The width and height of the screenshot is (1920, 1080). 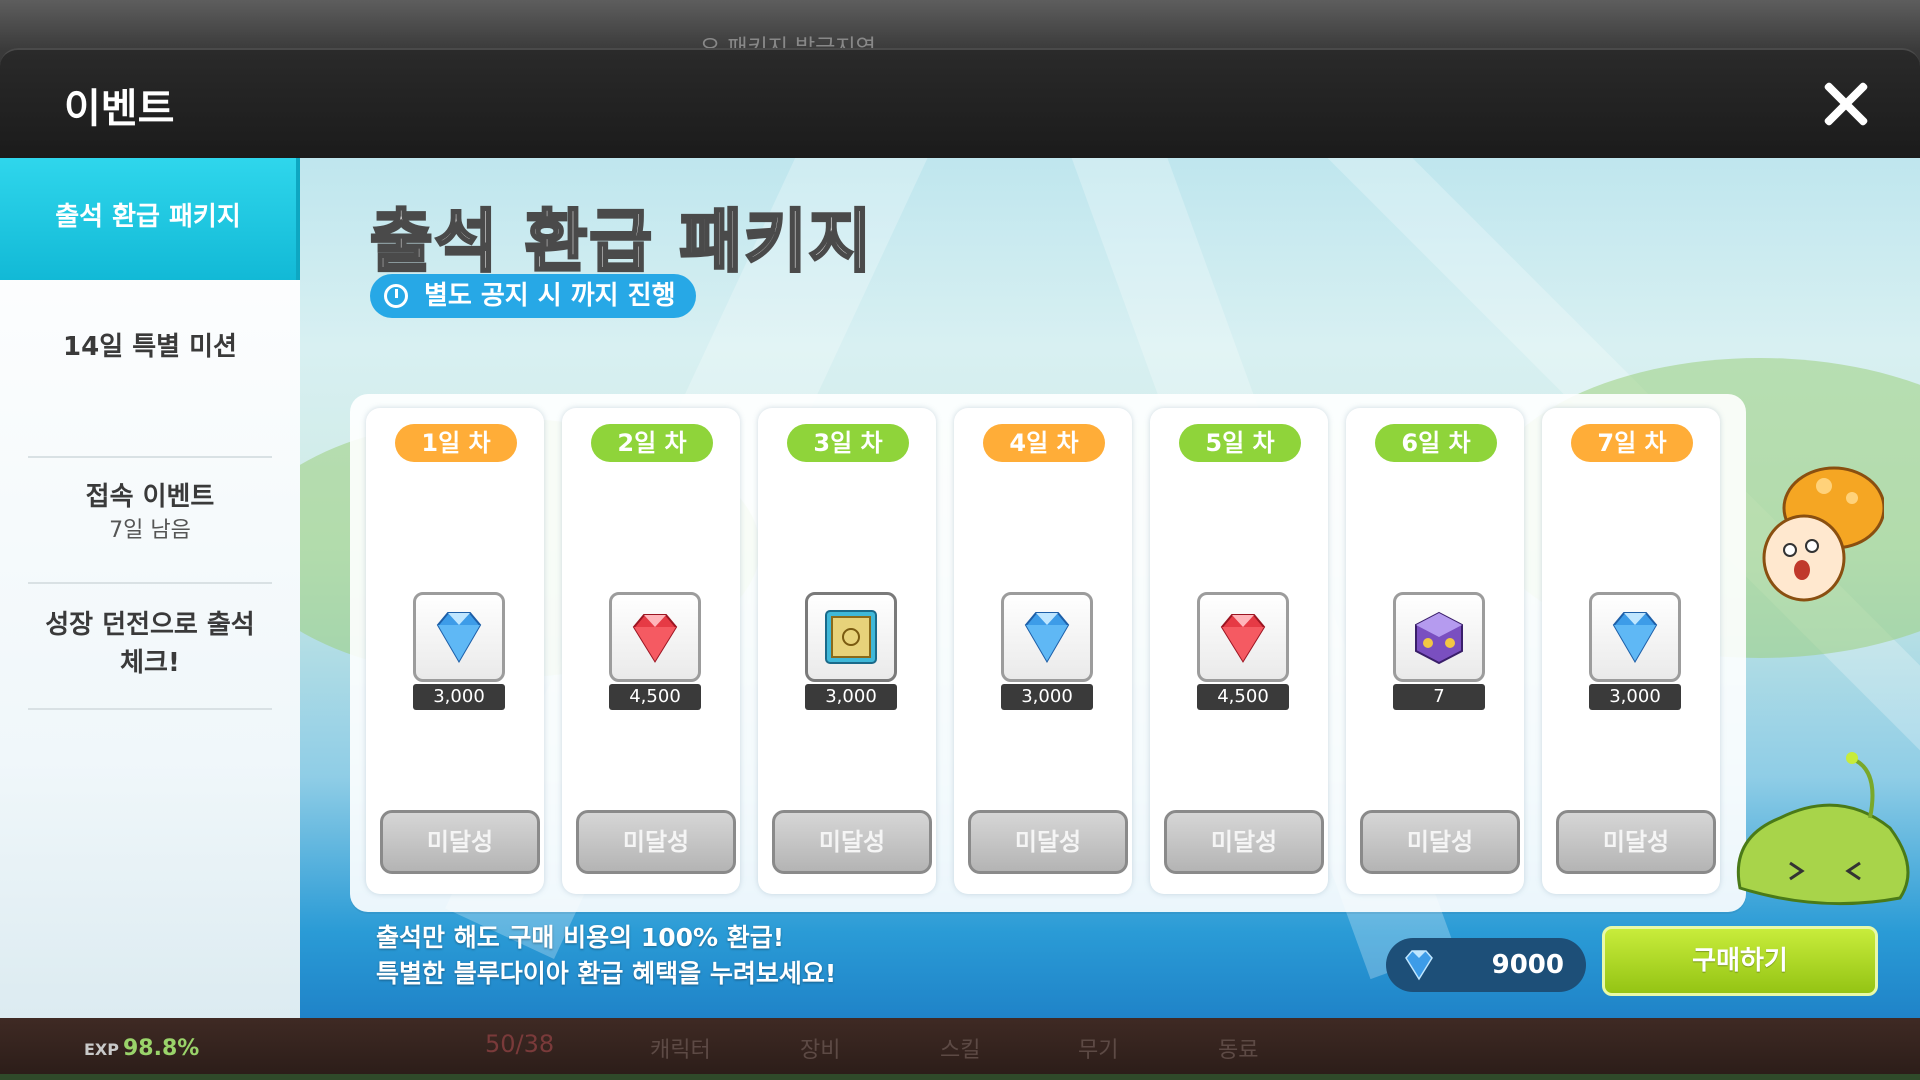 I want to click on day-badge: 2일 차, so click(x=652, y=443).